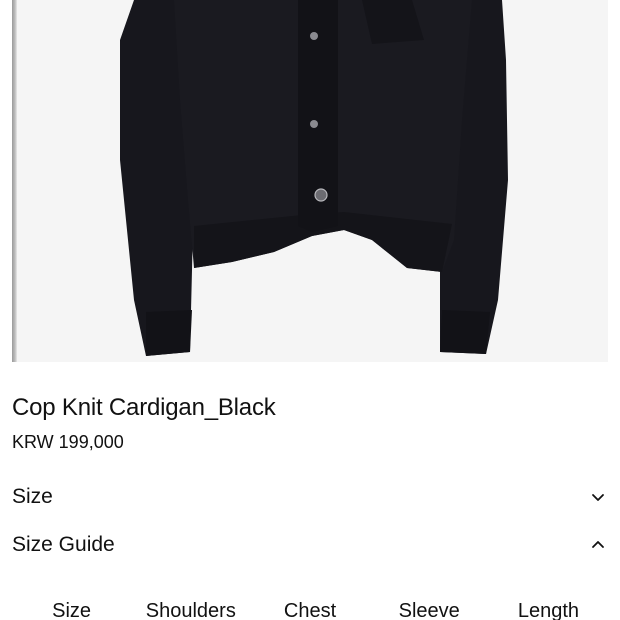 Image resolution: width=620 pixels, height=620 pixels. I want to click on product-title: Cop Knit Cardigan_Black, so click(144, 407).